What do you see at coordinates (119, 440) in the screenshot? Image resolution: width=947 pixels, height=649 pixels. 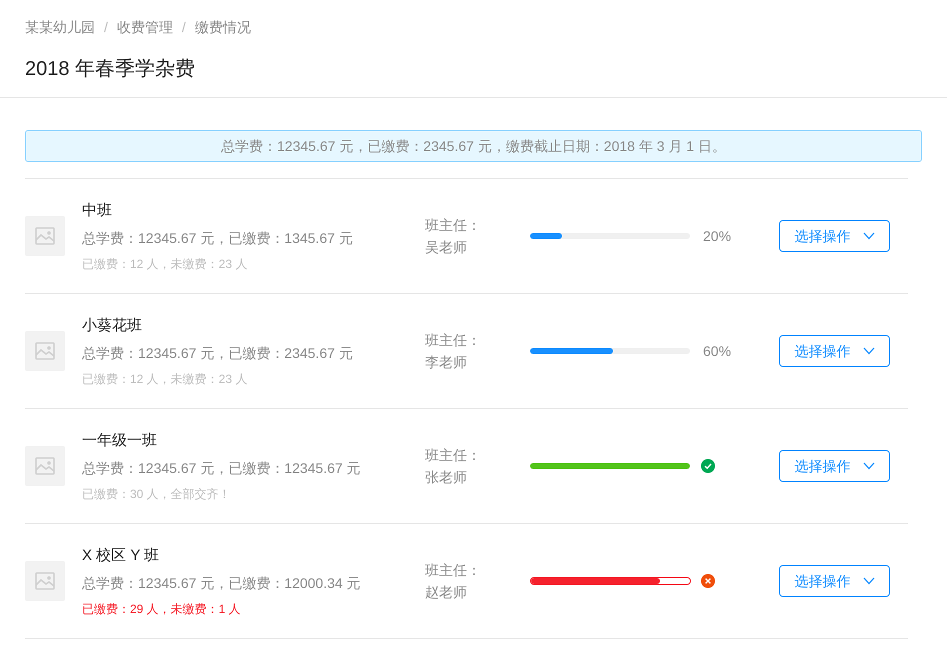 I see `class-name: 一年级一班` at bounding box center [119, 440].